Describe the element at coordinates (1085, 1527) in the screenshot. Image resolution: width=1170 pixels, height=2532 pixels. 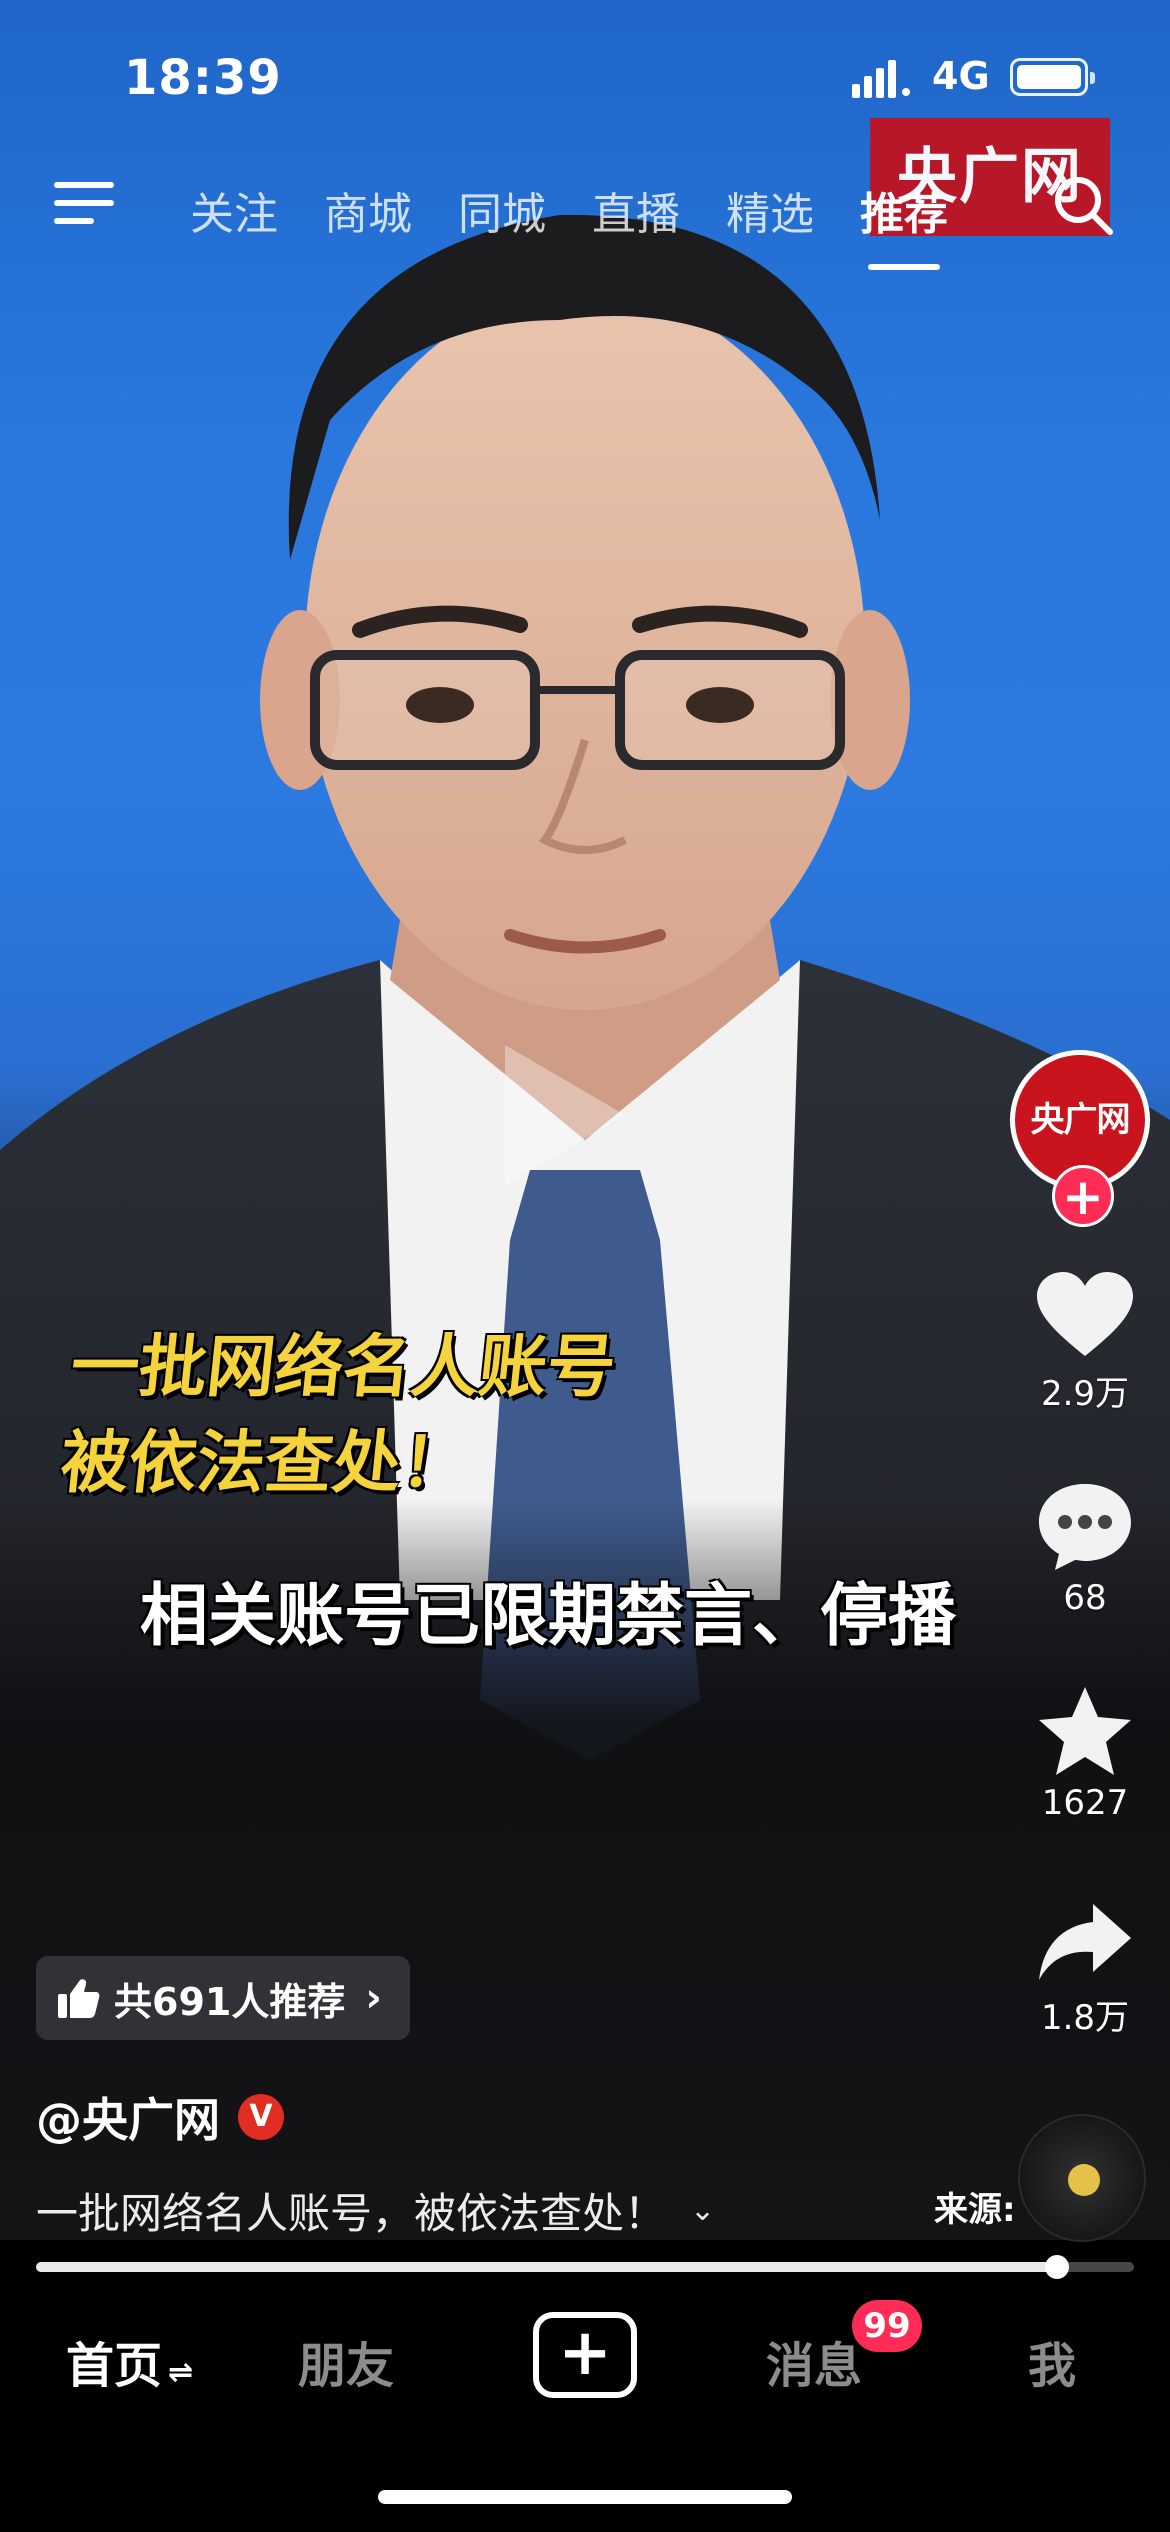
I see `comment-icon` at that location.